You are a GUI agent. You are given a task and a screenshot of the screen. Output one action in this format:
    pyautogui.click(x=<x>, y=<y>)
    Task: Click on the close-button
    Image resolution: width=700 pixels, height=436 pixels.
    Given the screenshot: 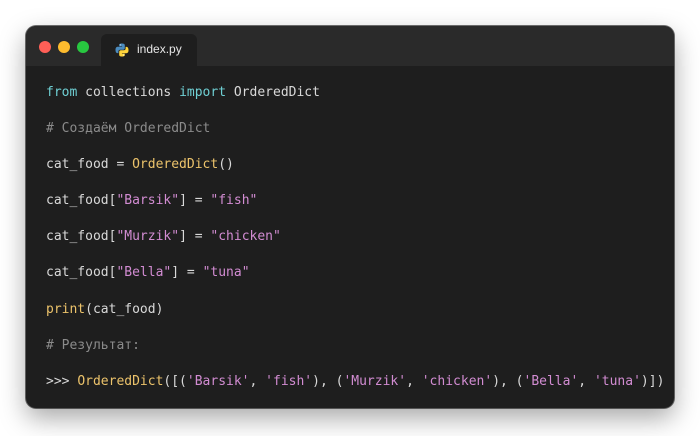 What is the action you would take?
    pyautogui.click(x=45, y=47)
    